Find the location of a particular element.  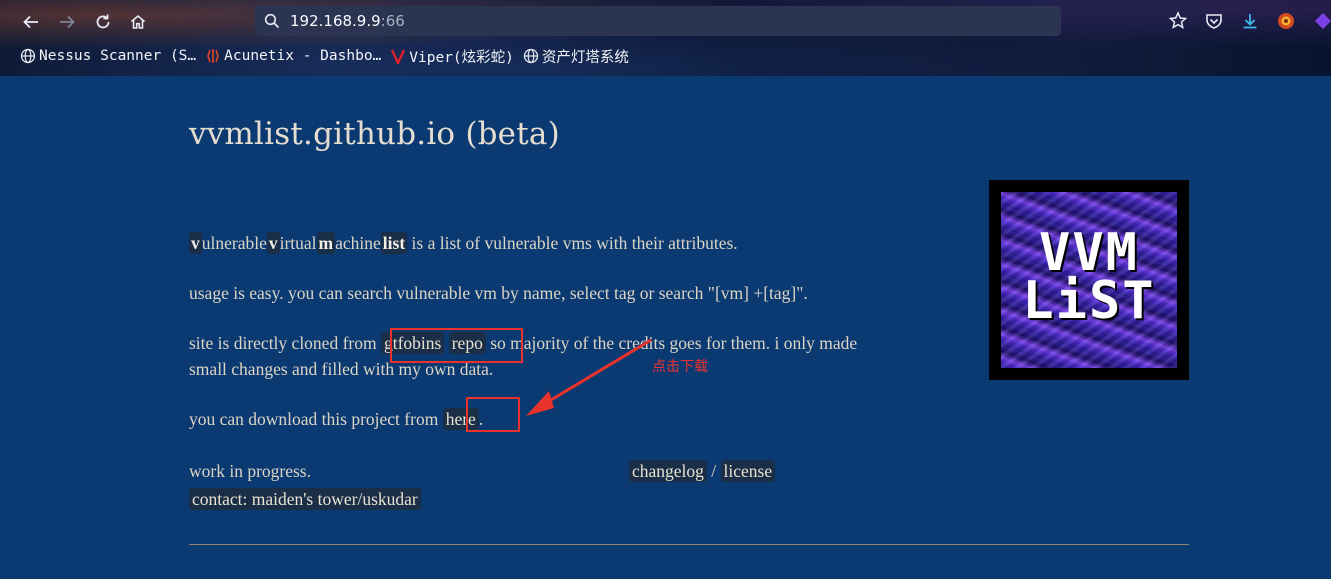

pocket-save-icon is located at coordinates (1178, 21).